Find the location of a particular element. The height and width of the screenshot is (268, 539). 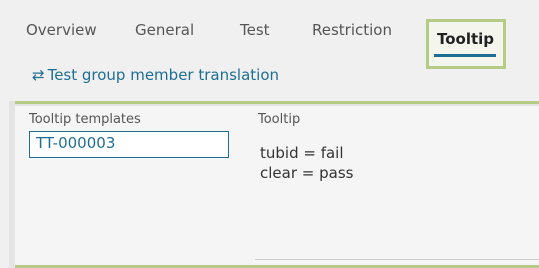

tab-restriction: Restriction is located at coordinates (352, 30).